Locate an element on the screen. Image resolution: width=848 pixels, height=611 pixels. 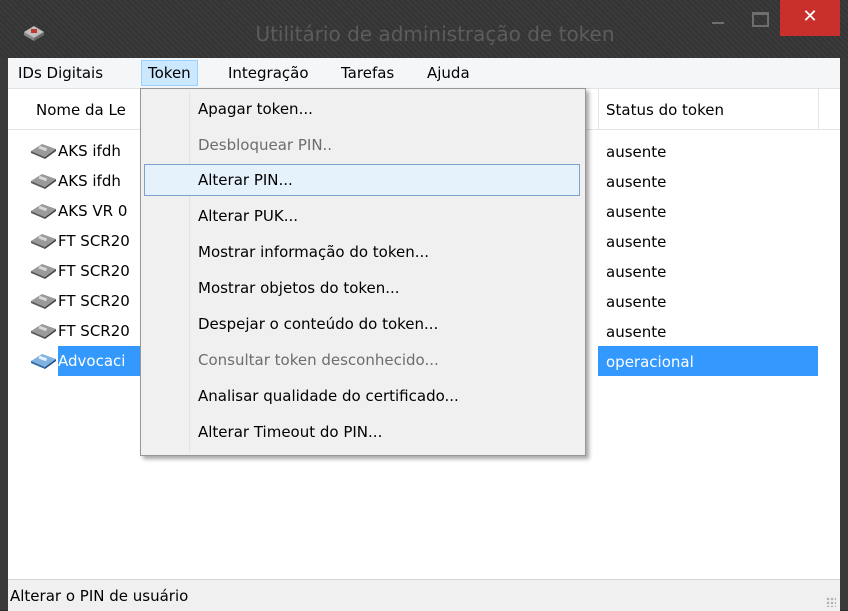
menu-token: Token is located at coordinates (169, 73).